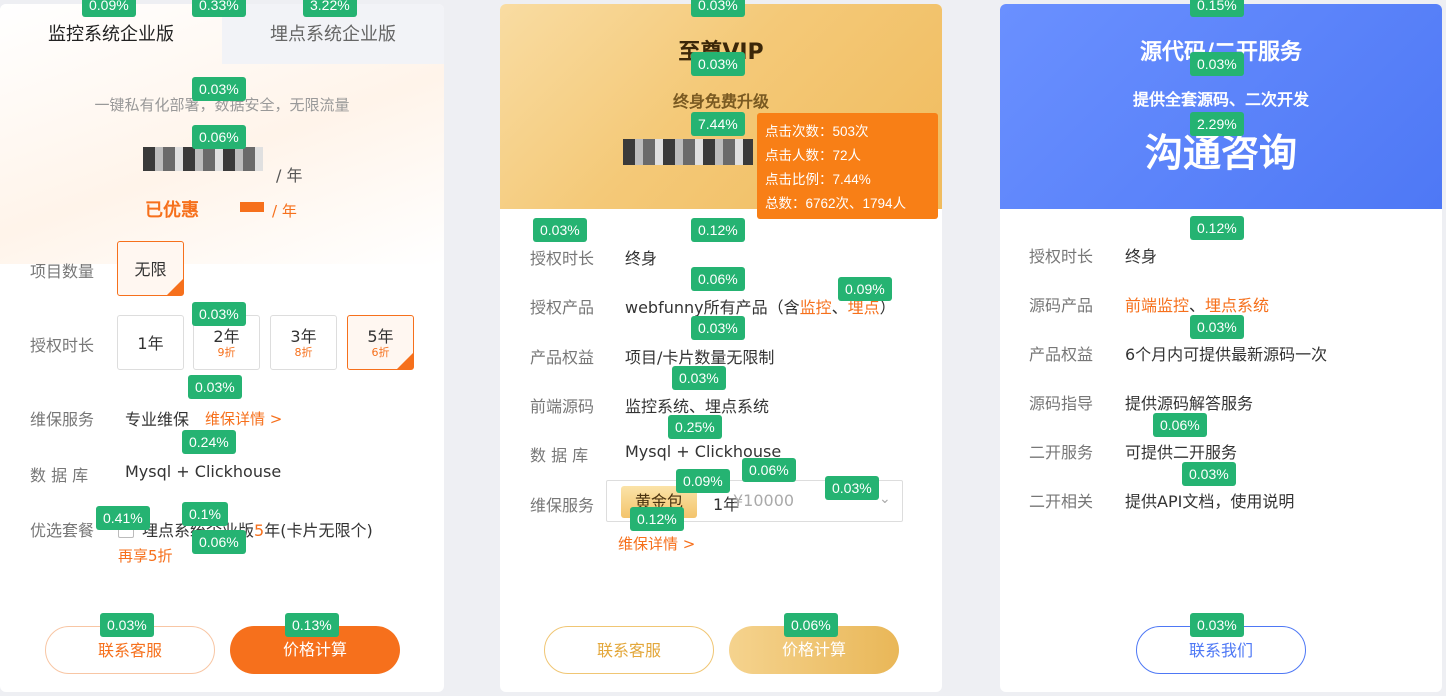 The image size is (1446, 696). Describe the element at coordinates (1226, 354) in the screenshot. I see `benefit-value: 6个月内可提供最新源码一次` at that location.